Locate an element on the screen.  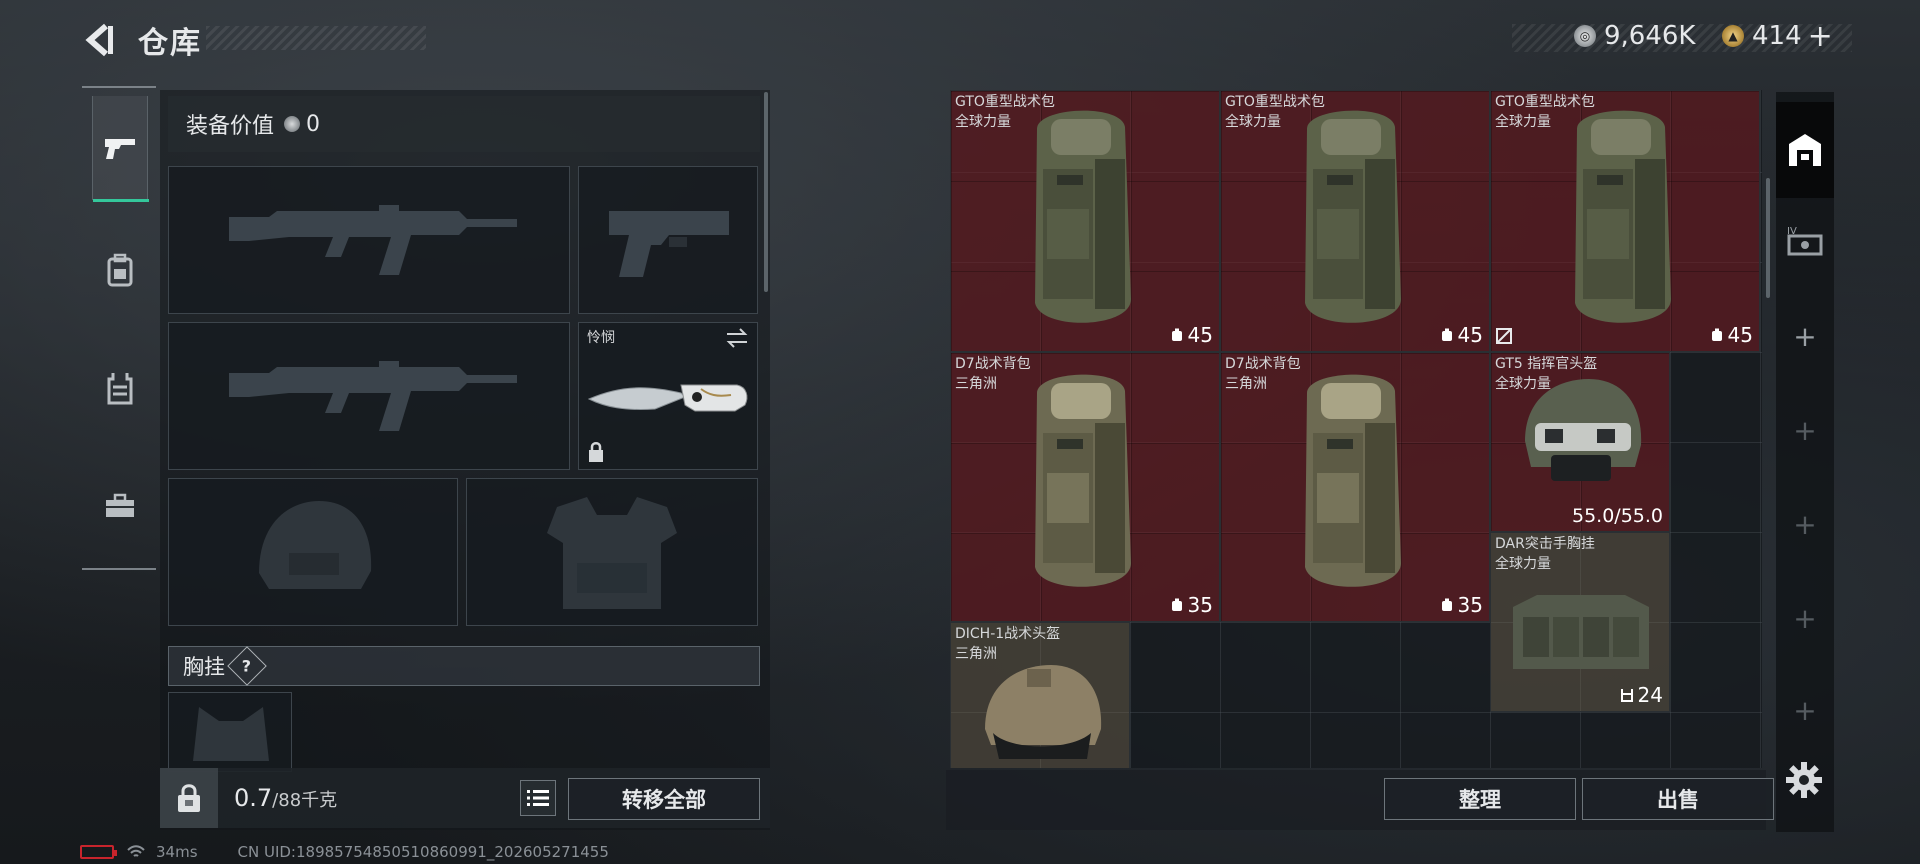
knife-icon is located at coordinates (667, 398).